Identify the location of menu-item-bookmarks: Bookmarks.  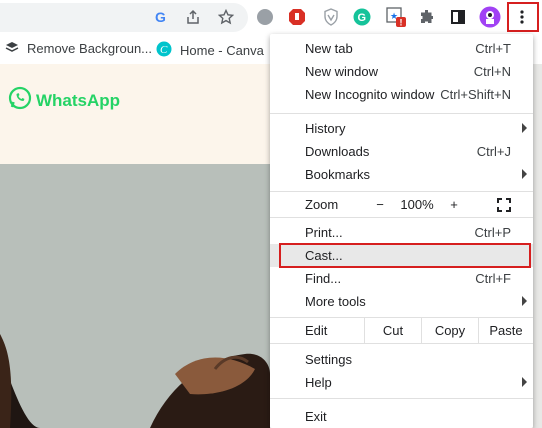
(401, 174).